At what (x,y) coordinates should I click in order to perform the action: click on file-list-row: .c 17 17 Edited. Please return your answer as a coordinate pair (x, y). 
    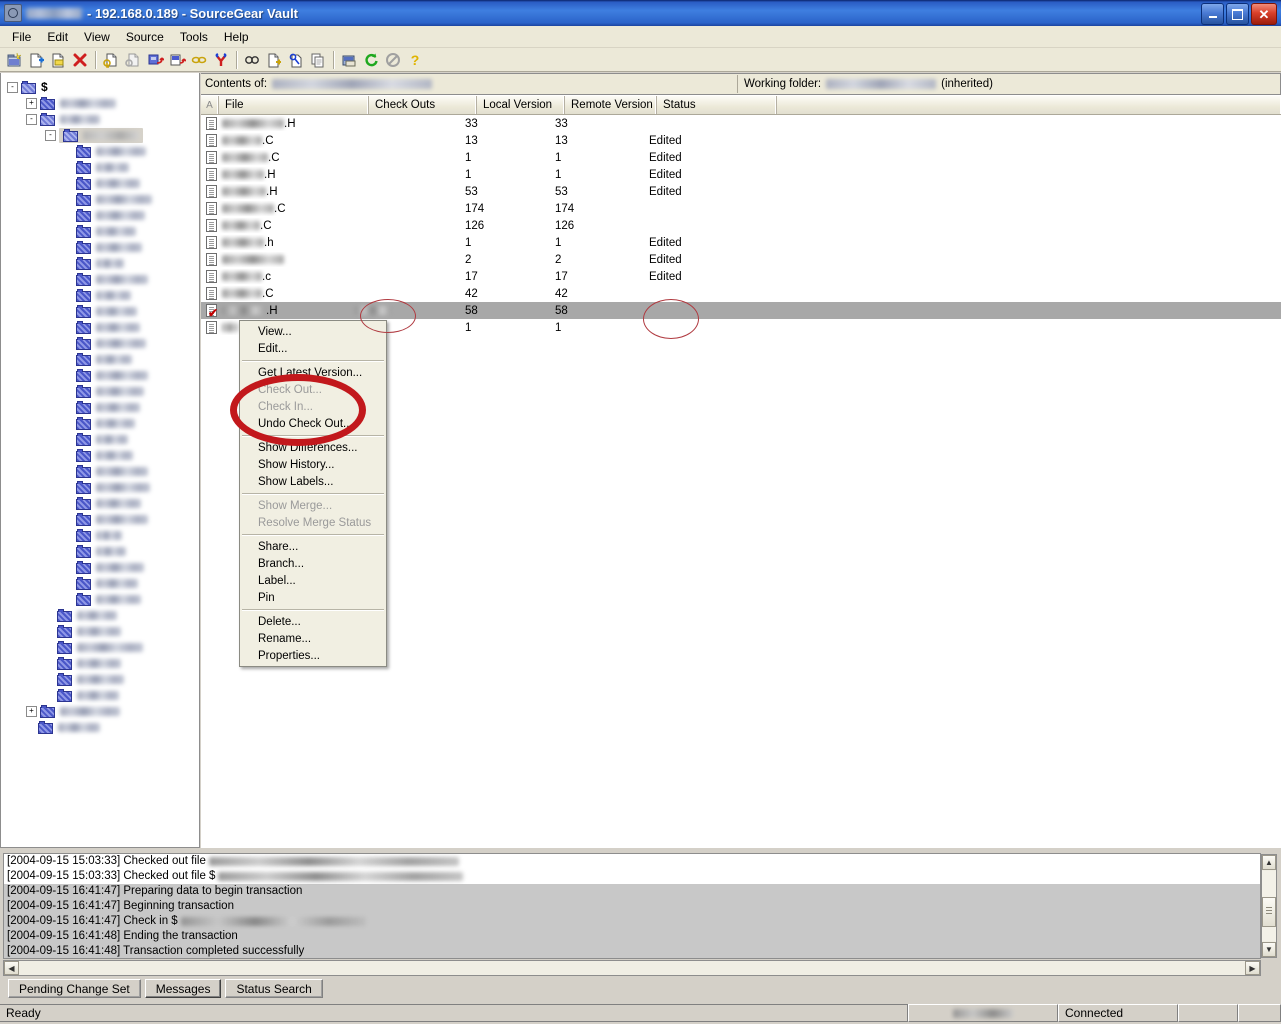
    Looking at the image, I should click on (741, 276).